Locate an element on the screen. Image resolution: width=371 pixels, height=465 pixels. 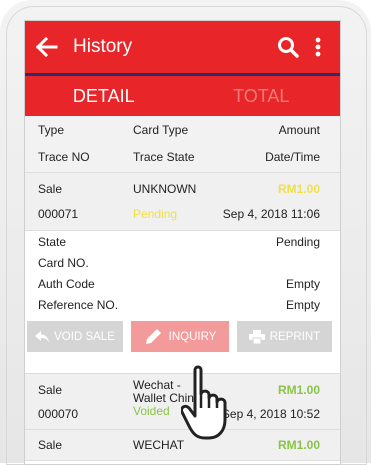
detail-state-value: Pending is located at coordinates (297, 242).